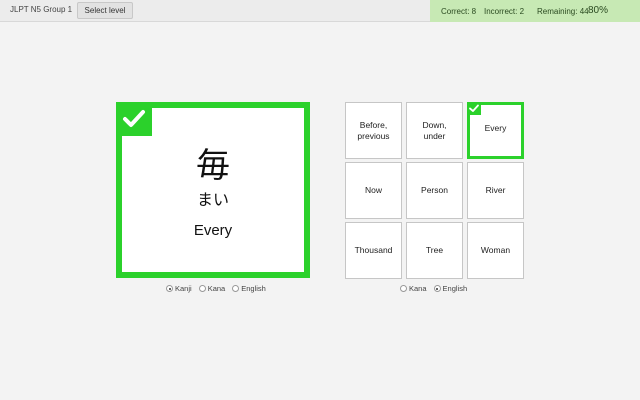 This screenshot has height=400, width=640. Describe the element at coordinates (213, 230) in the screenshot. I see `card-english: Every` at that location.